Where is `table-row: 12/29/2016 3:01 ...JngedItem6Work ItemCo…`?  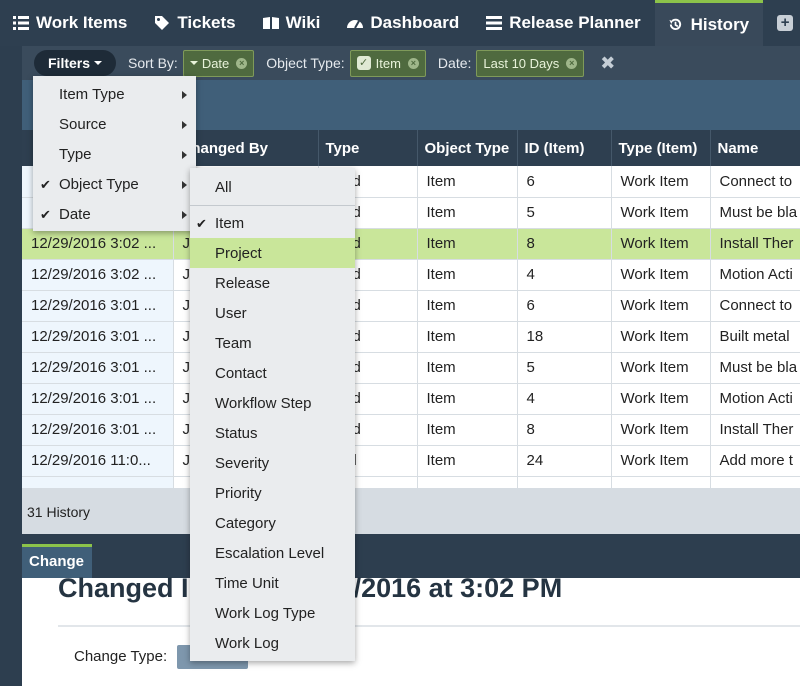 table-row: 12/29/2016 3:01 ...JngedItem6Work ItemCo… is located at coordinates (411, 306).